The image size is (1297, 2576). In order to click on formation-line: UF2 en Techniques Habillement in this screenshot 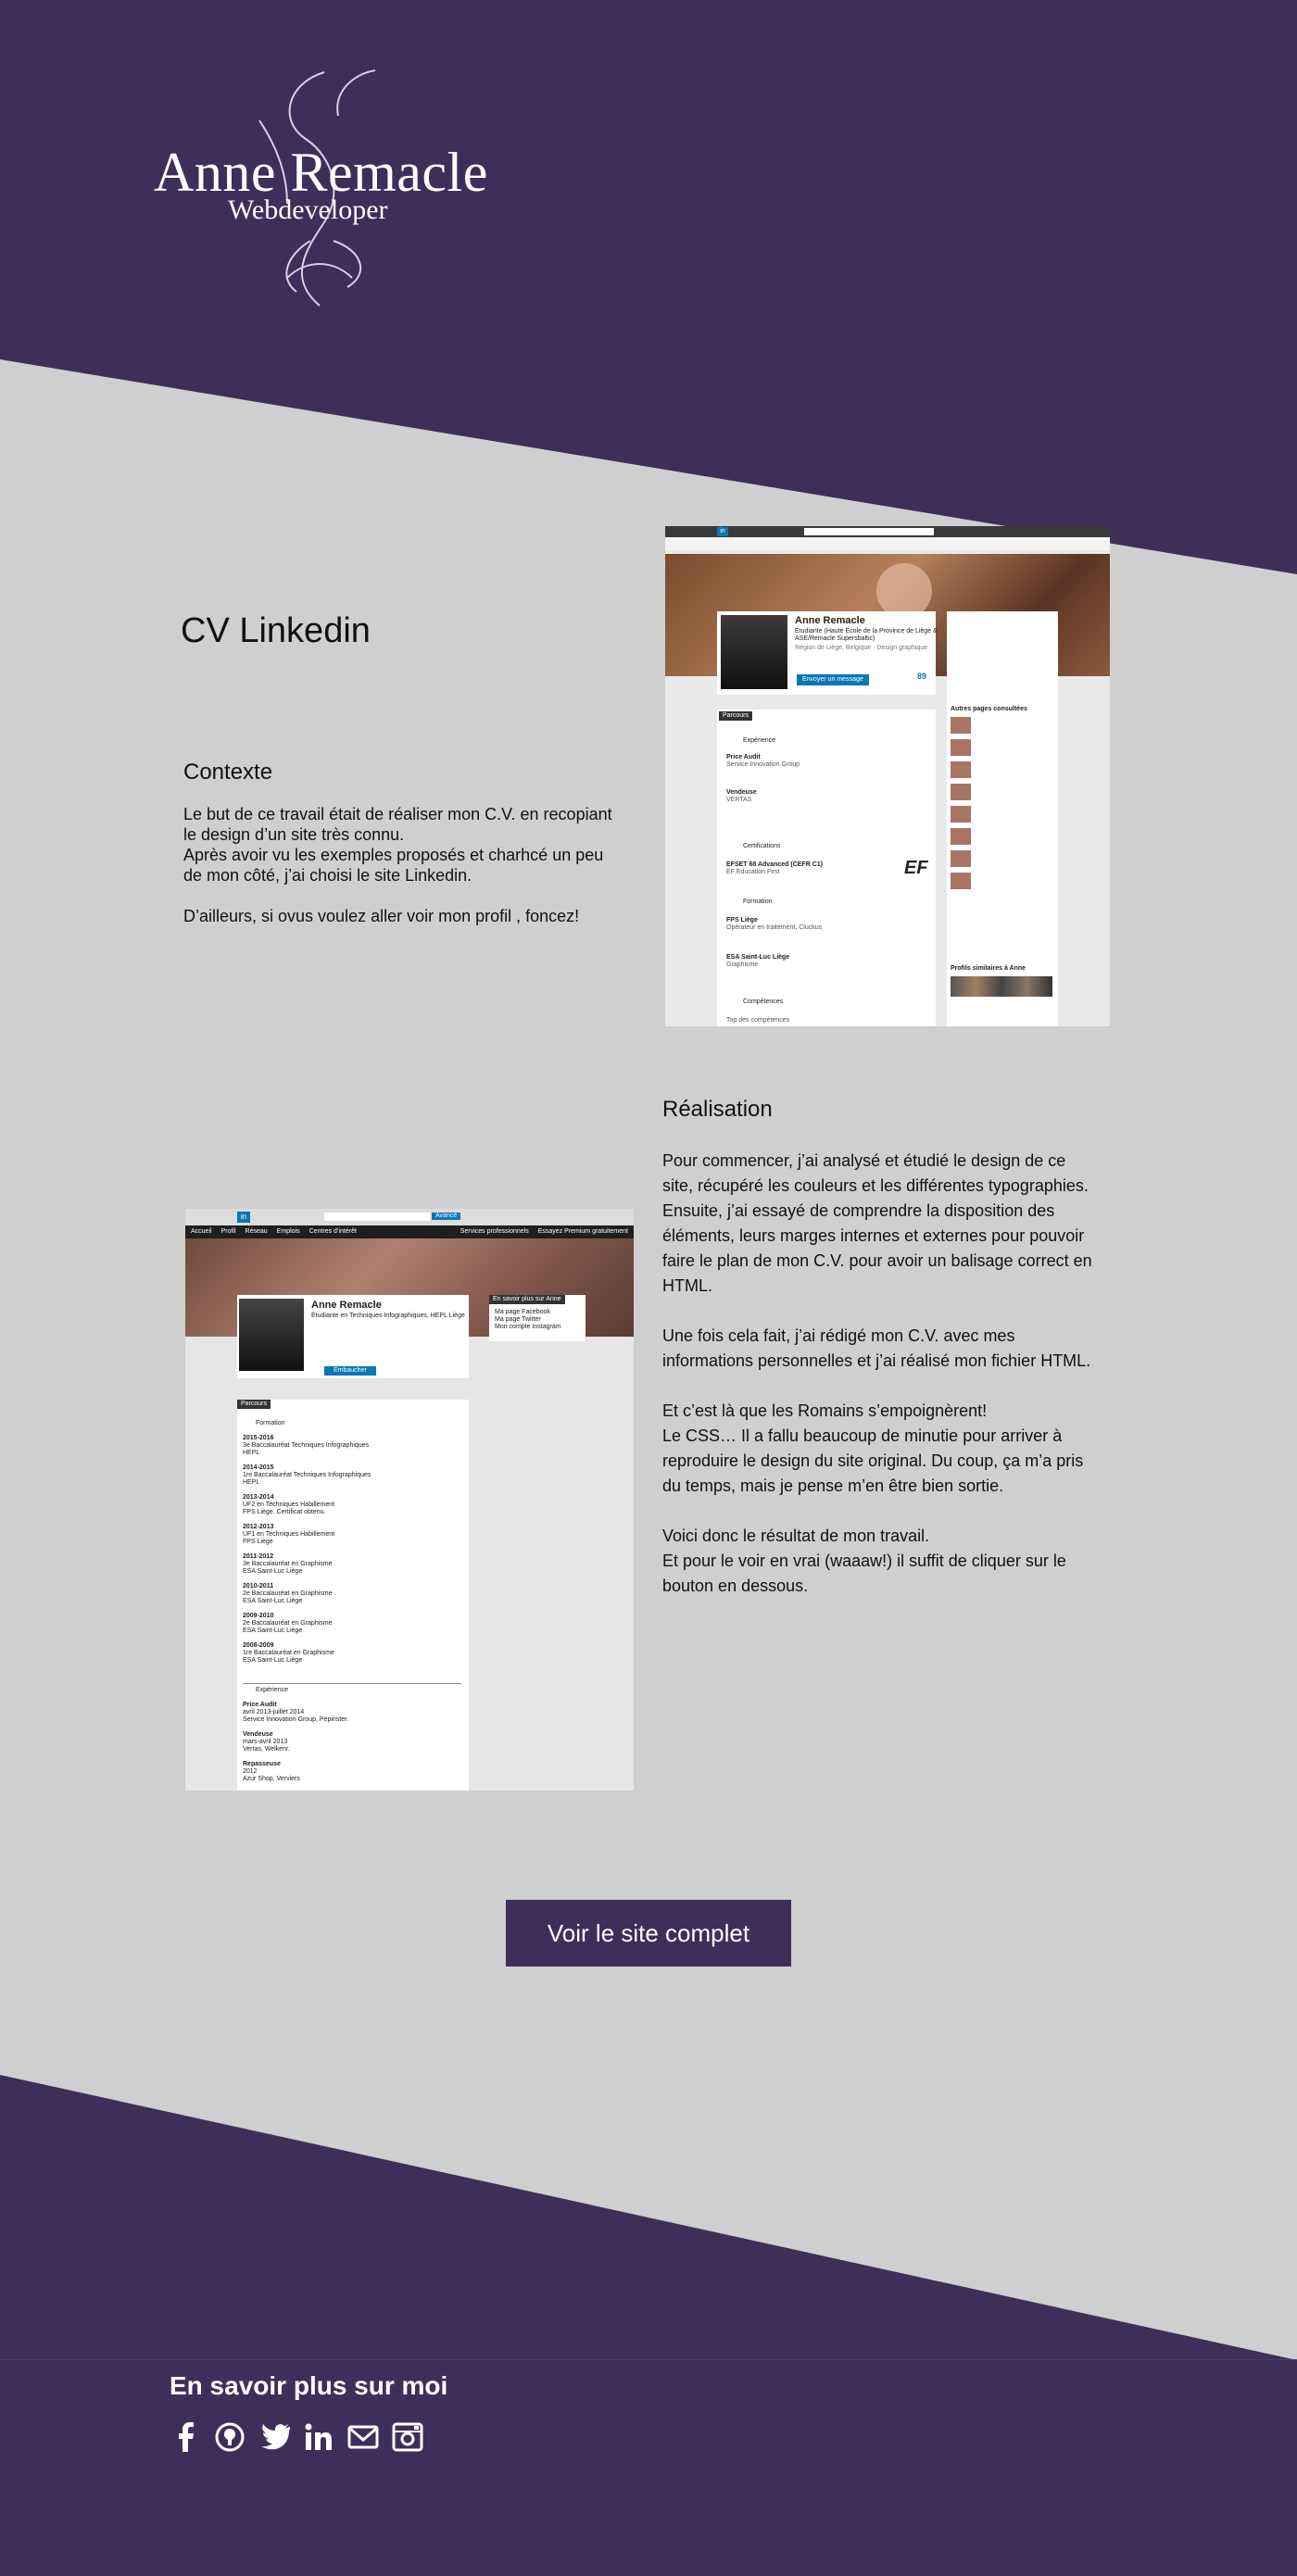, I will do `click(289, 1505)`.